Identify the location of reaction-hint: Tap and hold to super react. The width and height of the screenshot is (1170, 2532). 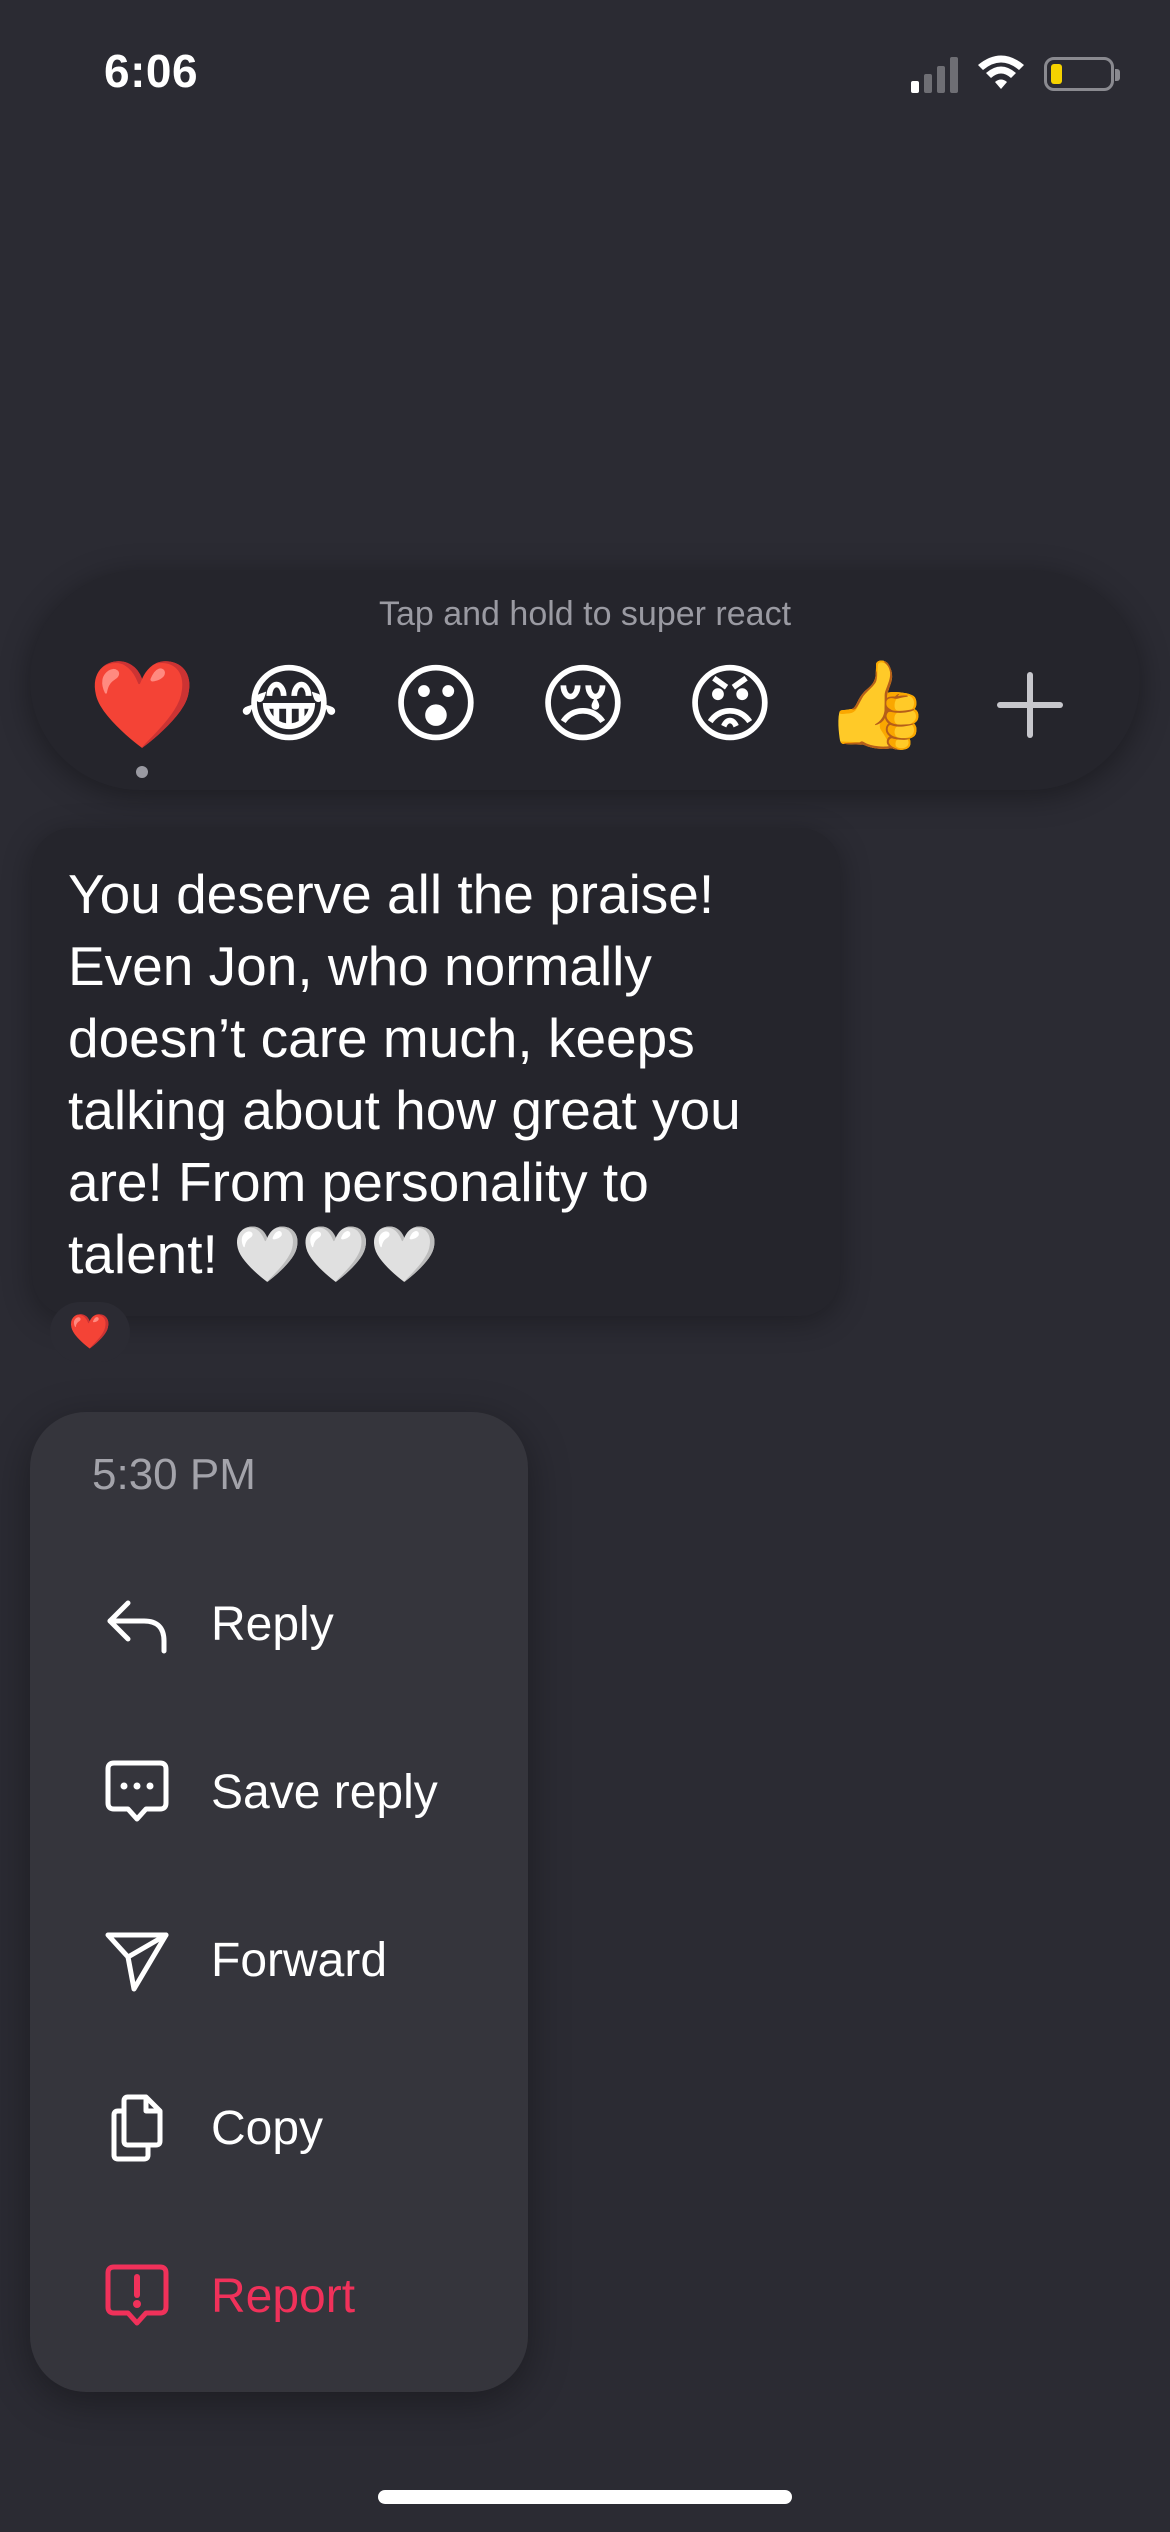
(585, 614).